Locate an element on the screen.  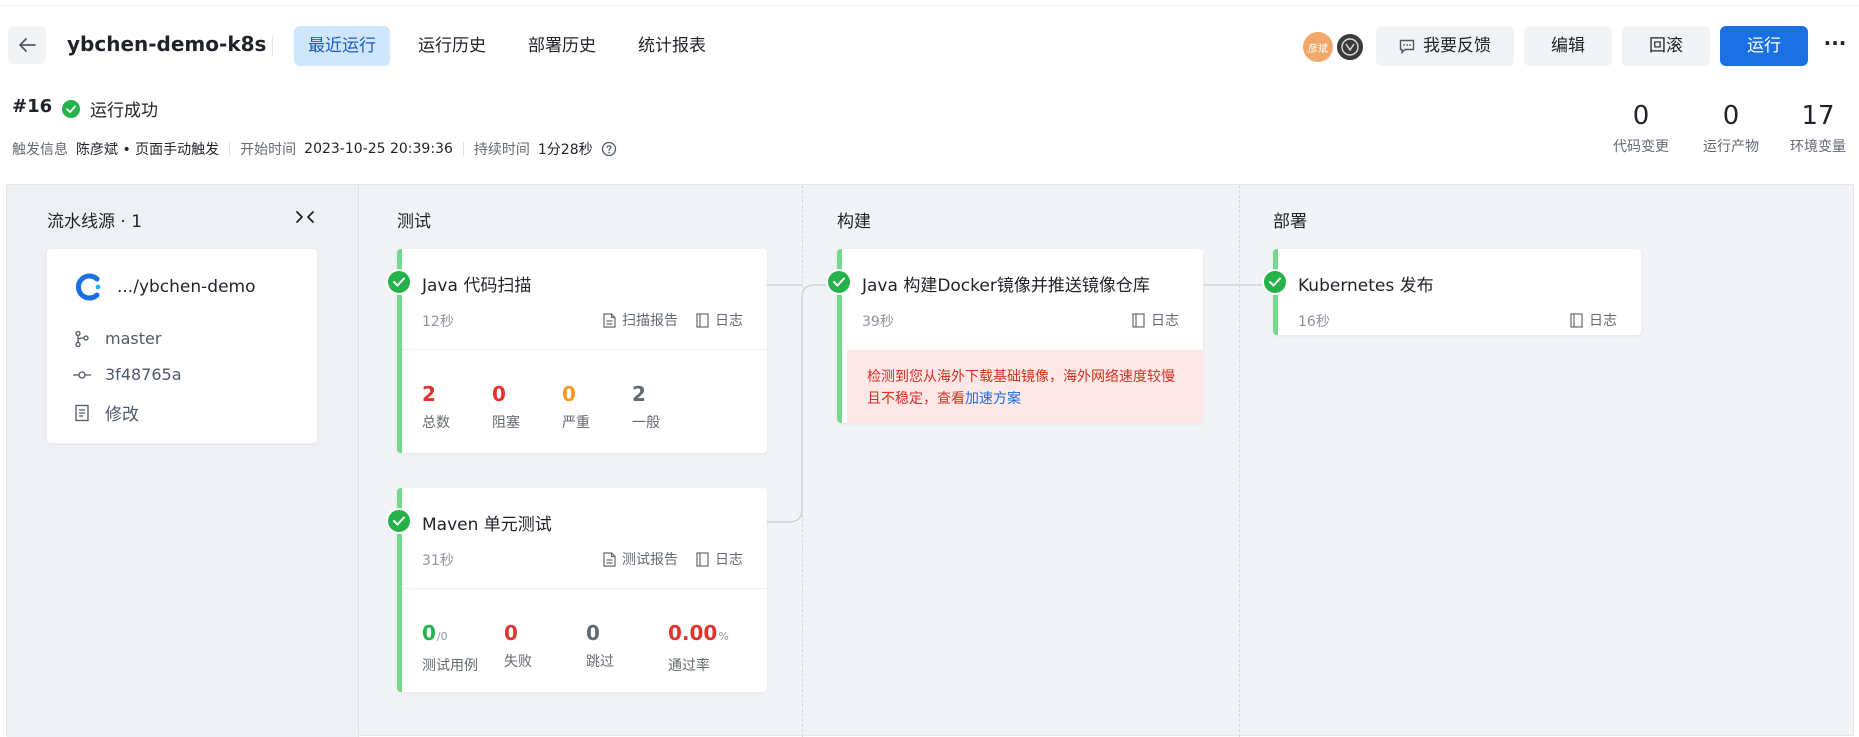
metric-test-cases: 0/0 测试用例 is located at coordinates (450, 648).